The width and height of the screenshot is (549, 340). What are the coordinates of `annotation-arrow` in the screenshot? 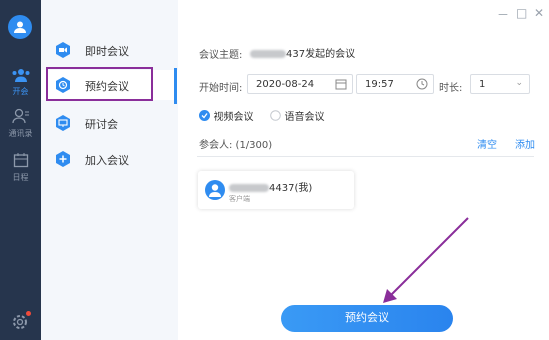 It's located at (426, 260).